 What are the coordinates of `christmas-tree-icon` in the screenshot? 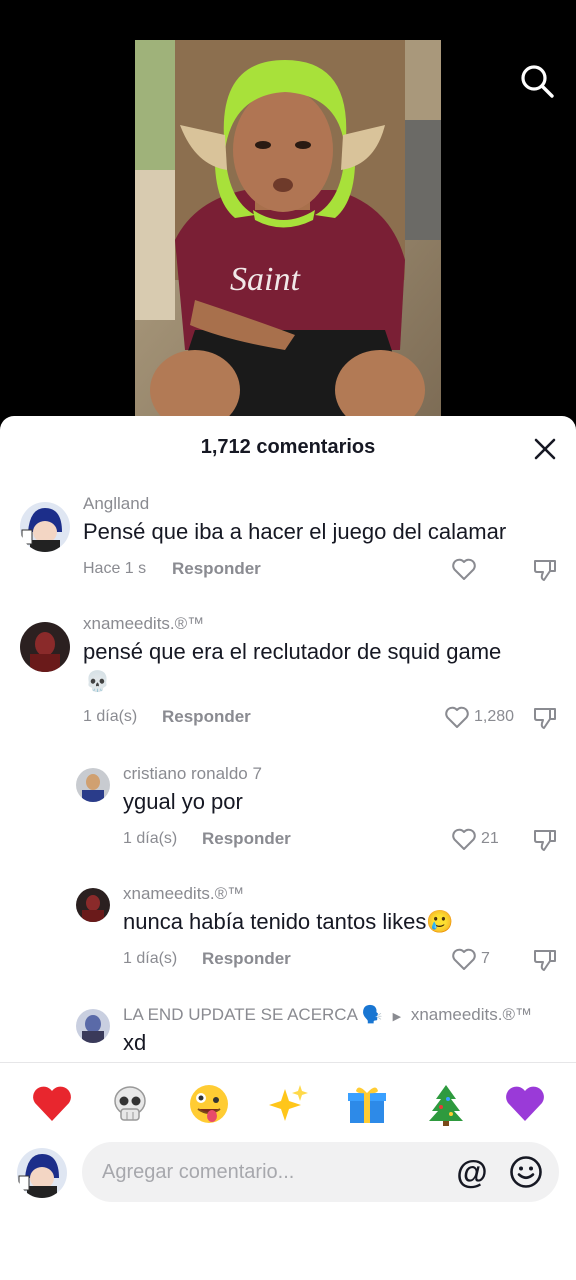 It's located at (446, 1105).